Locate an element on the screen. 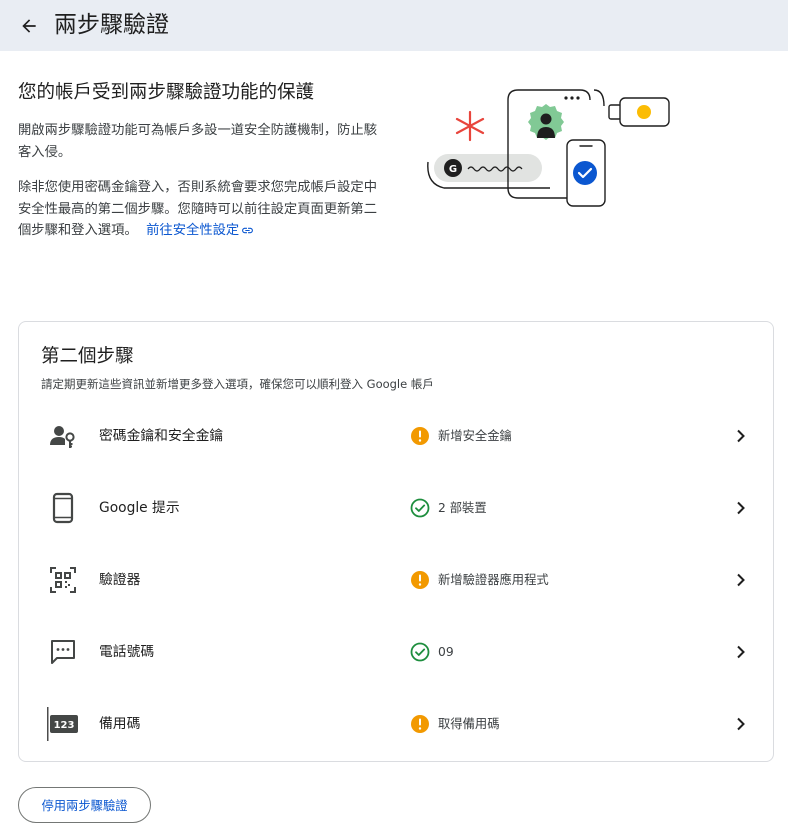  top-bar: 兩步驟驗證 is located at coordinates (394, 25).